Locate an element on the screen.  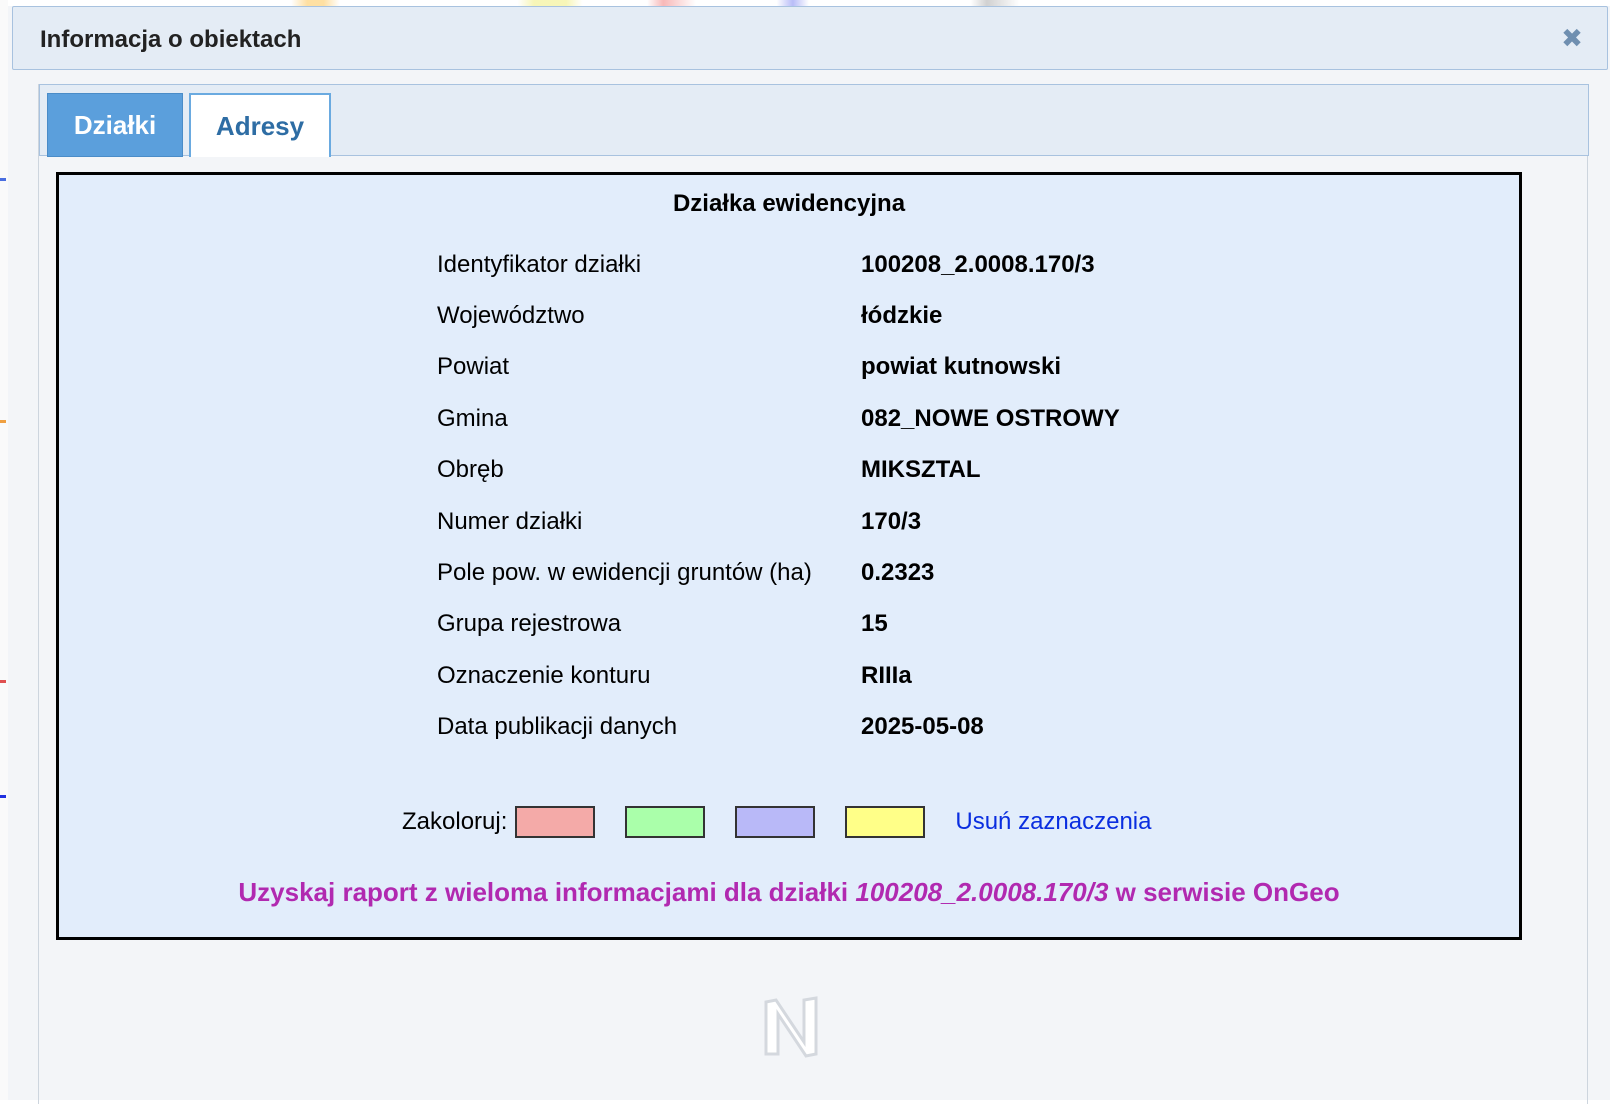
attribute-value: MIKSZTAL is located at coordinates (921, 470).